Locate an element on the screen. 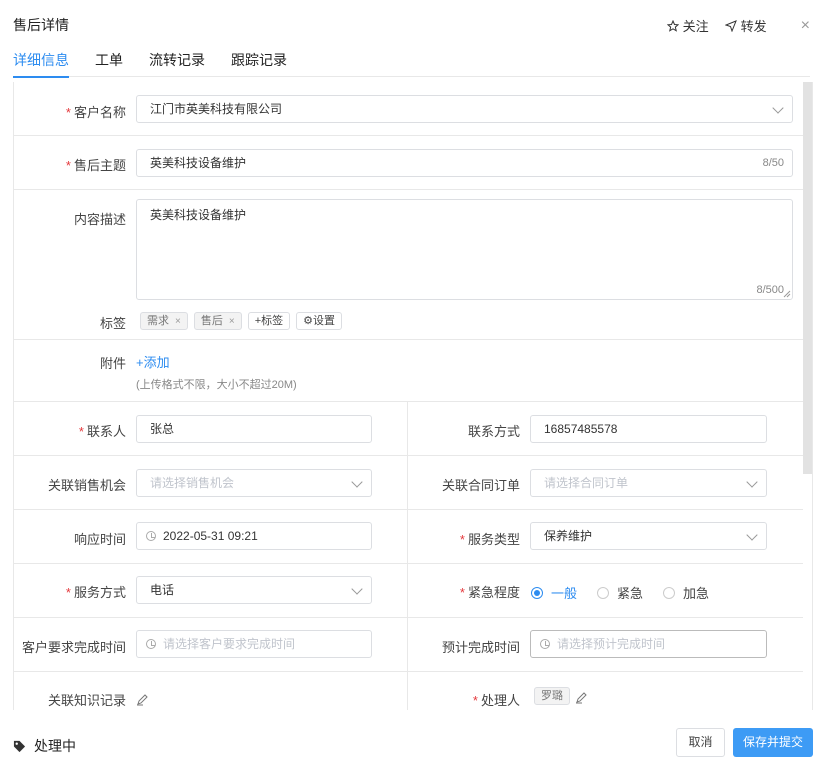 This screenshot has width=823, height=773. attachment-hint: (上传格式不限，大小不超过20M) is located at coordinates (216, 385).